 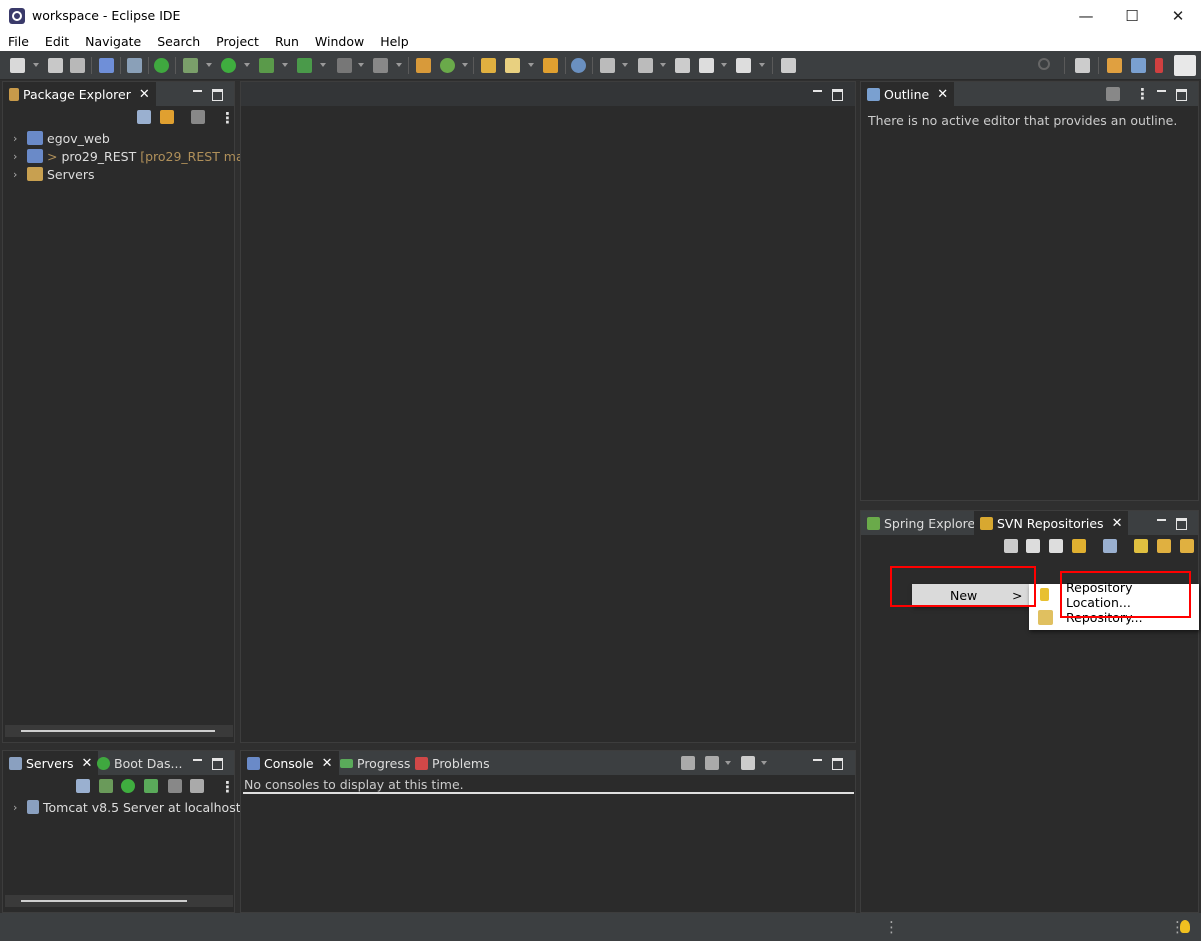 What do you see at coordinates (138, 156) in the screenshot?
I see `tree-item-pro29-rest: › > pro29_REST [pro29_REST master]` at bounding box center [138, 156].